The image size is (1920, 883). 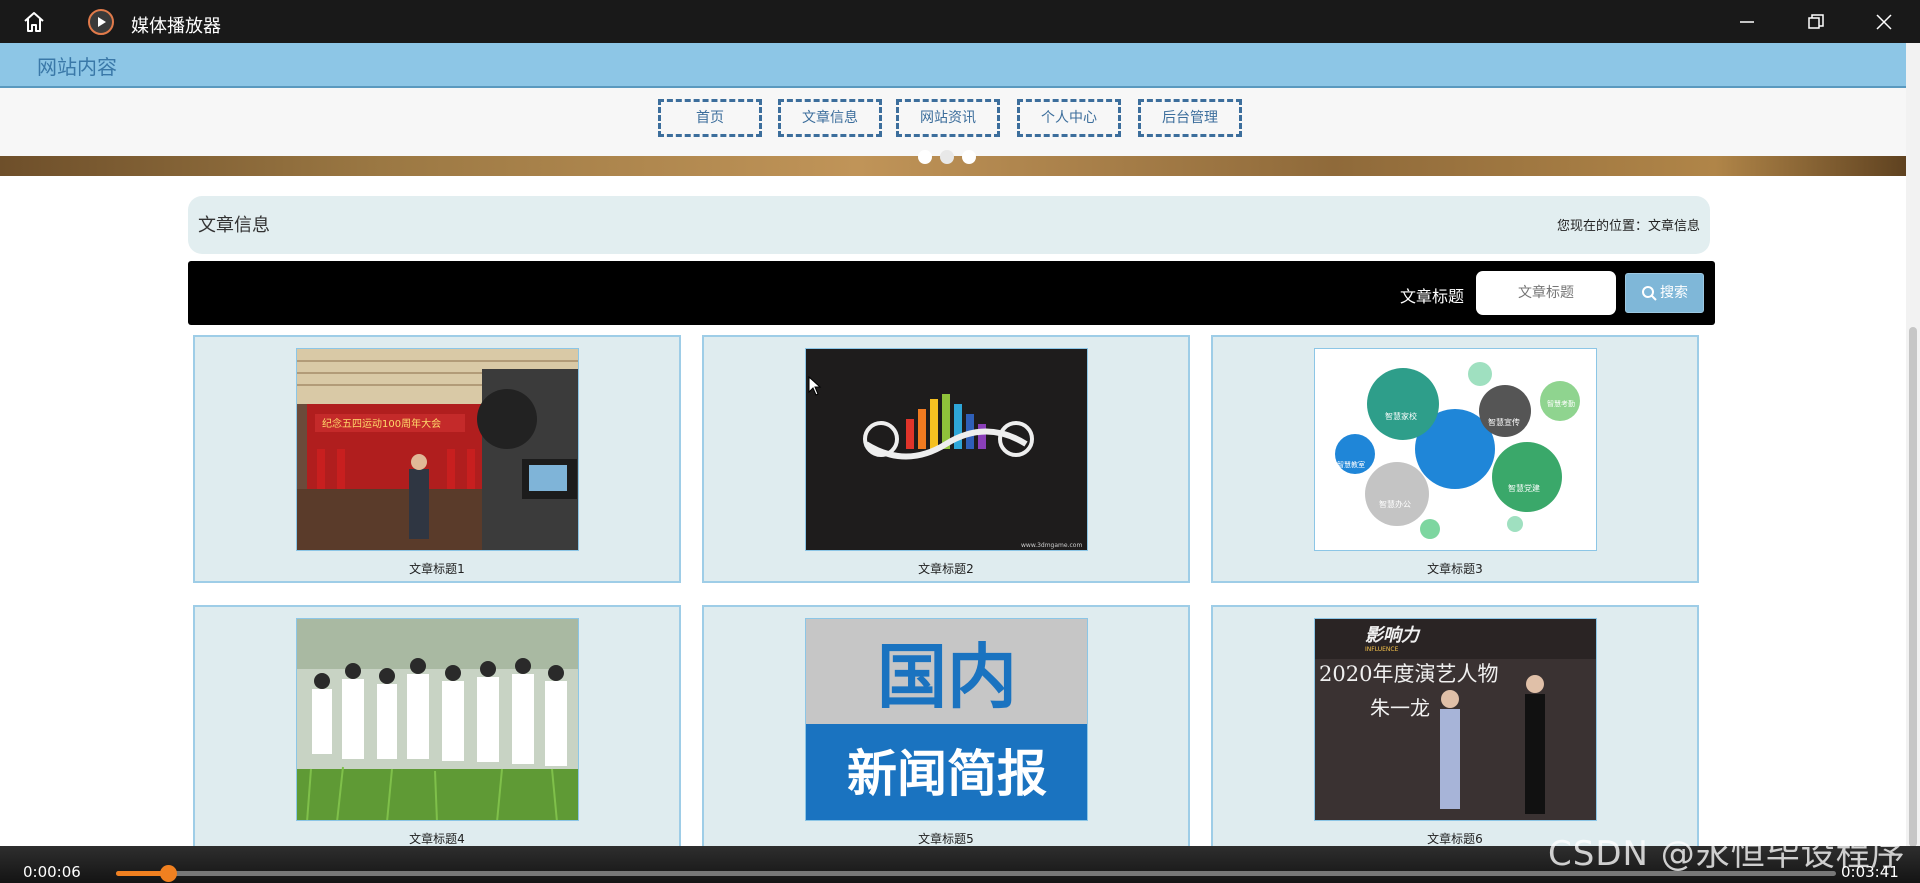 I want to click on article-card: 影响力 INFLUENCE 2020年度演艺人物 朱一龙 文章标题6, so click(x=1455, y=729).